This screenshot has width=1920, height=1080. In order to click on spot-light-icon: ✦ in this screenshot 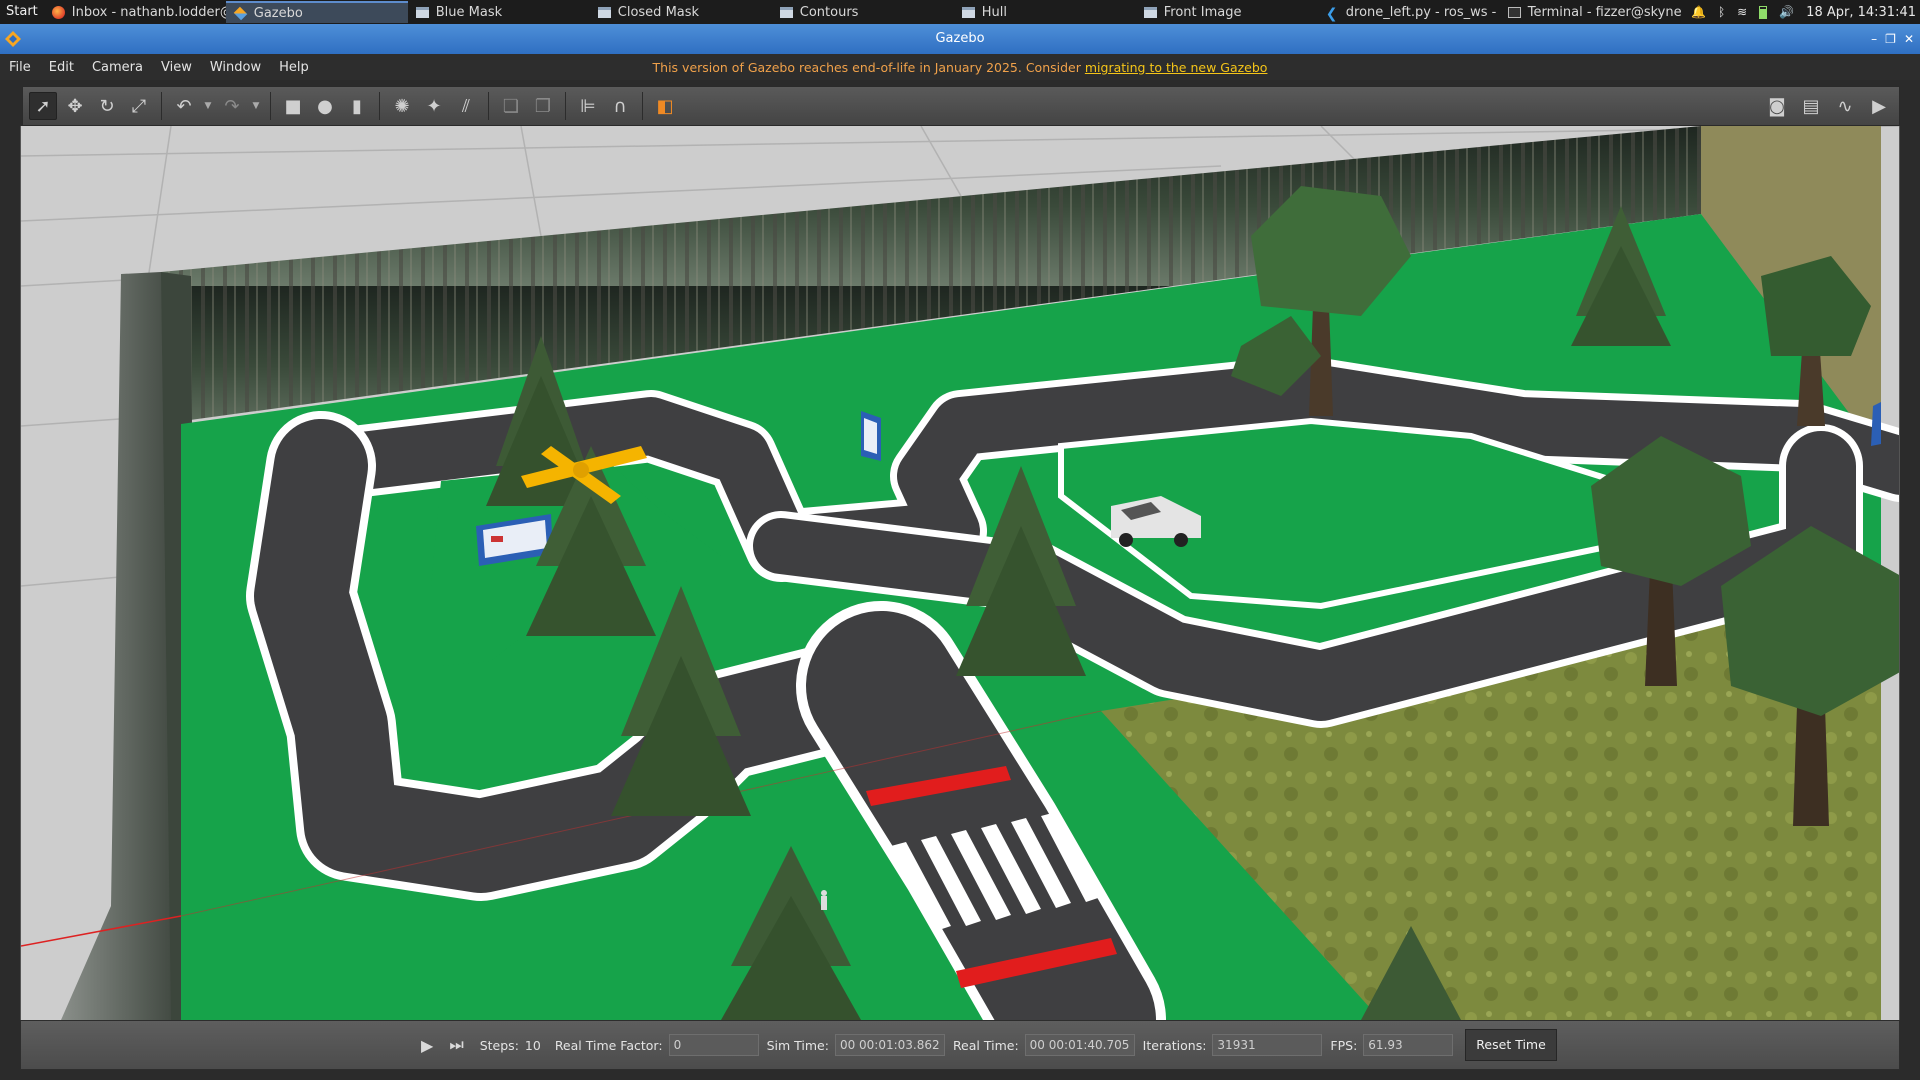, I will do `click(434, 106)`.